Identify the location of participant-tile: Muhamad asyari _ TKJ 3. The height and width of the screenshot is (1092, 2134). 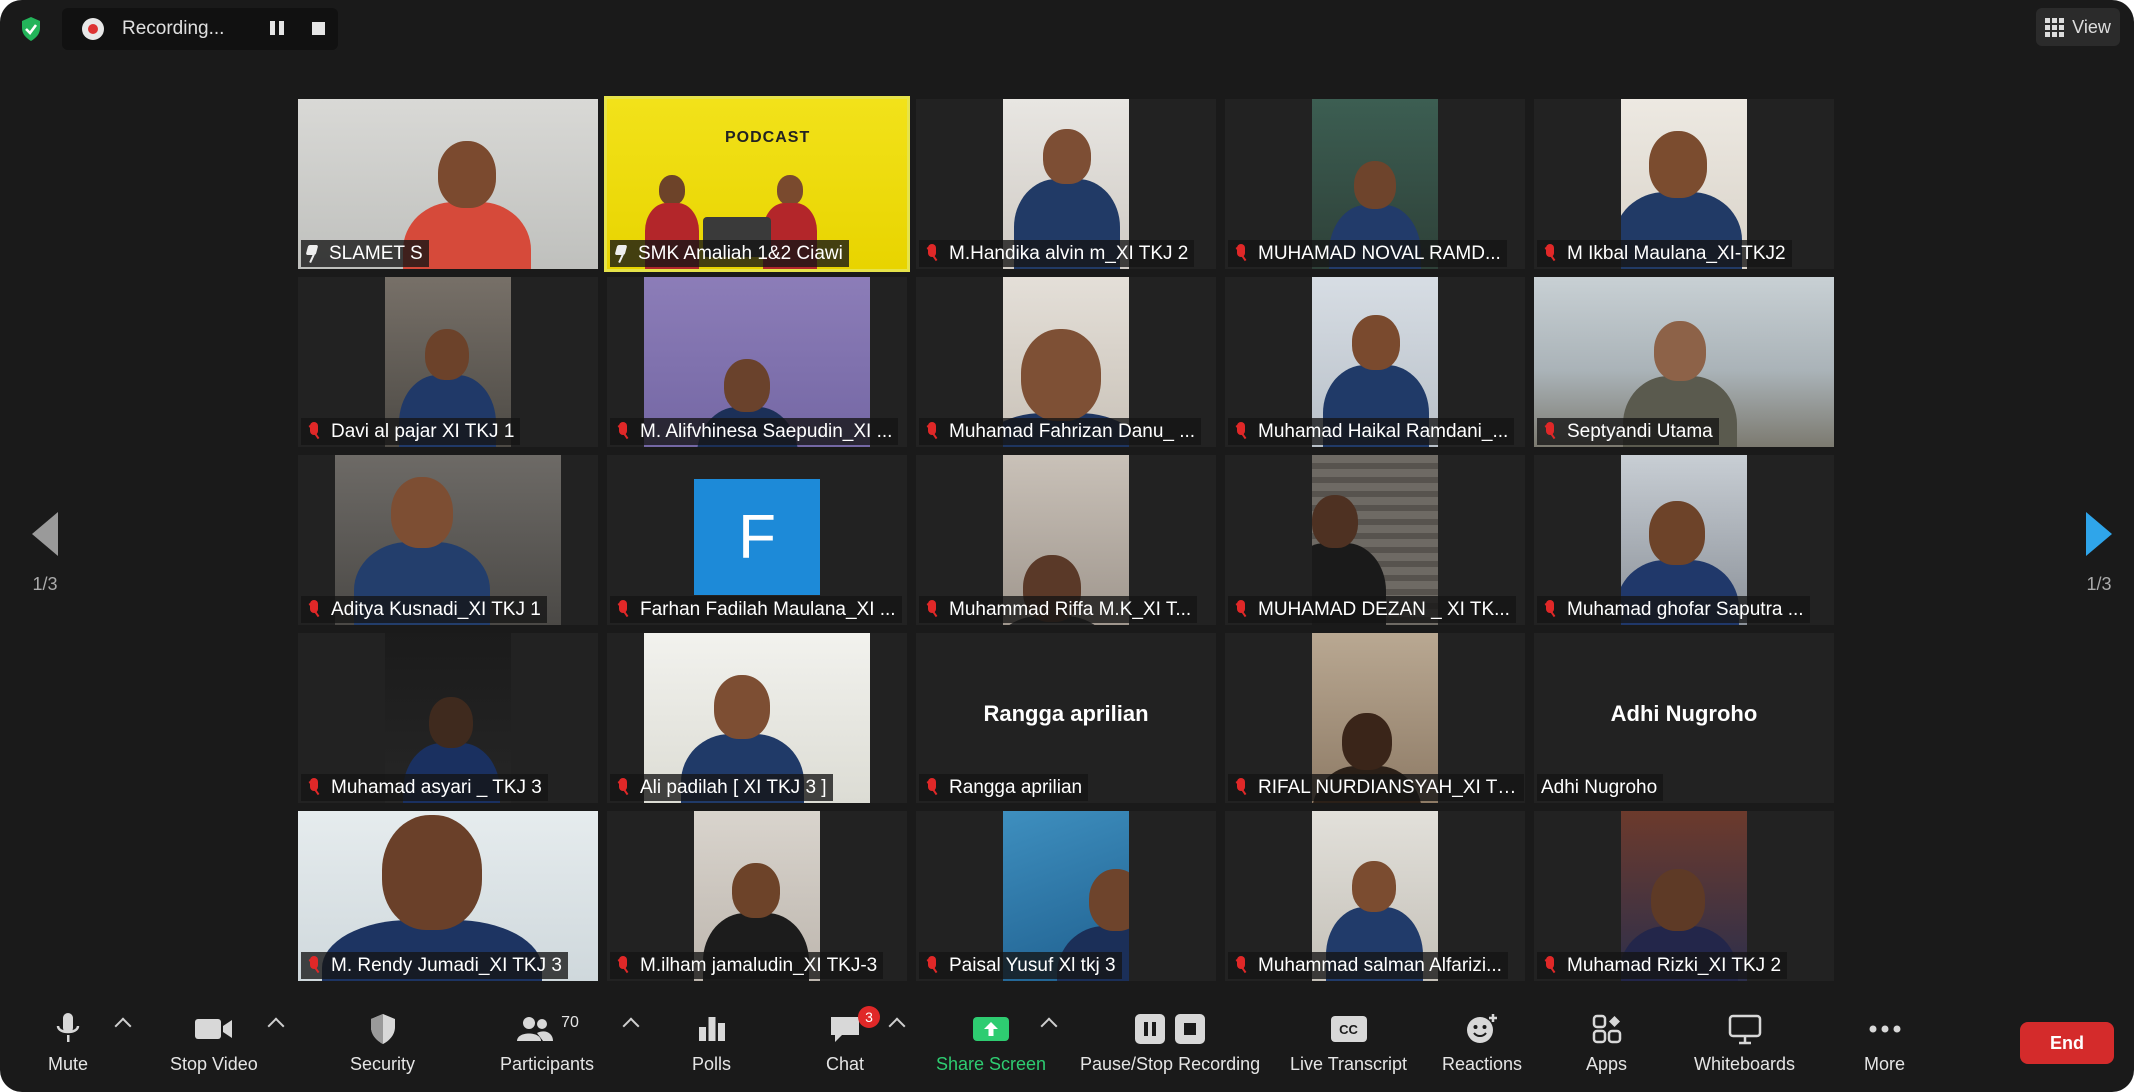
(448, 718).